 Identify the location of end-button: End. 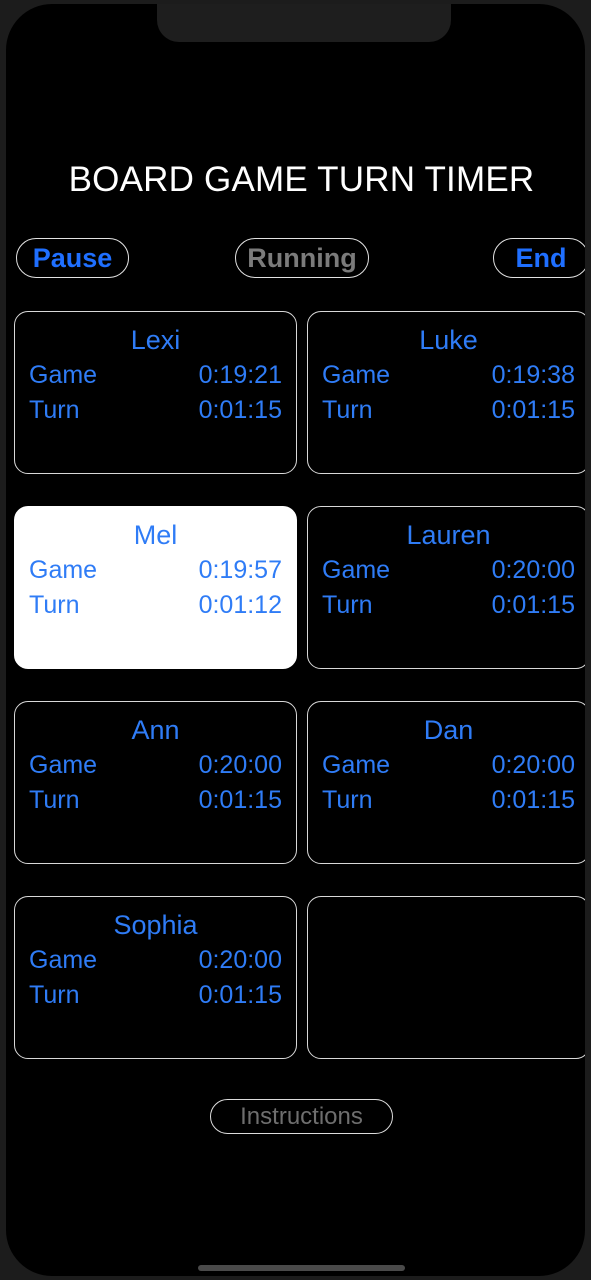
(539, 258).